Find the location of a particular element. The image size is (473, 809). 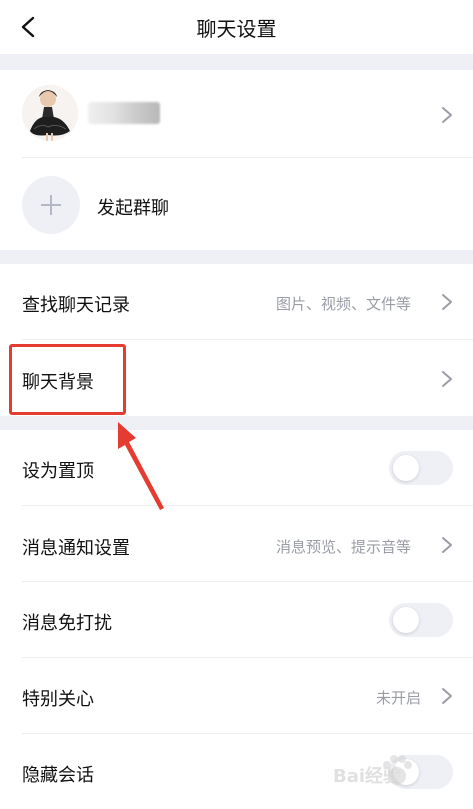

hide-chat-label: 隐藏会话 is located at coordinates (58, 775).